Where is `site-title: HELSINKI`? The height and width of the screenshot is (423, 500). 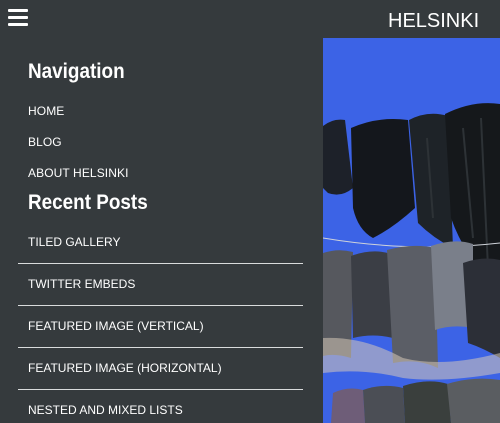 site-title: HELSINKI is located at coordinates (433, 21).